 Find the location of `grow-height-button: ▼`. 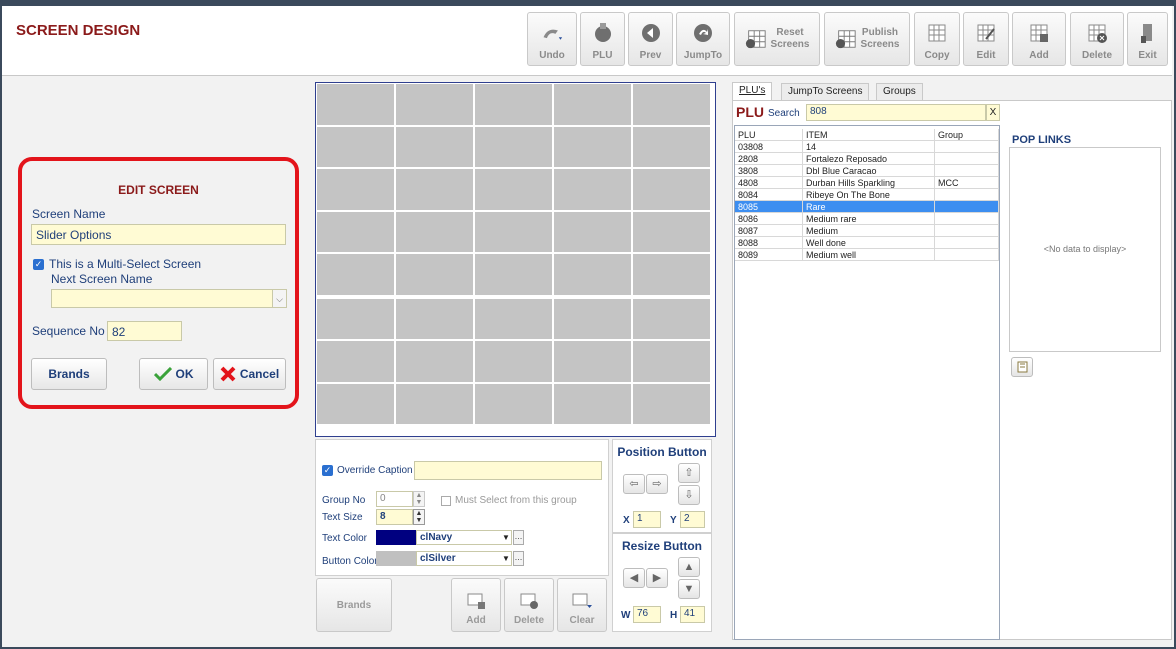

grow-height-button: ▼ is located at coordinates (689, 589).